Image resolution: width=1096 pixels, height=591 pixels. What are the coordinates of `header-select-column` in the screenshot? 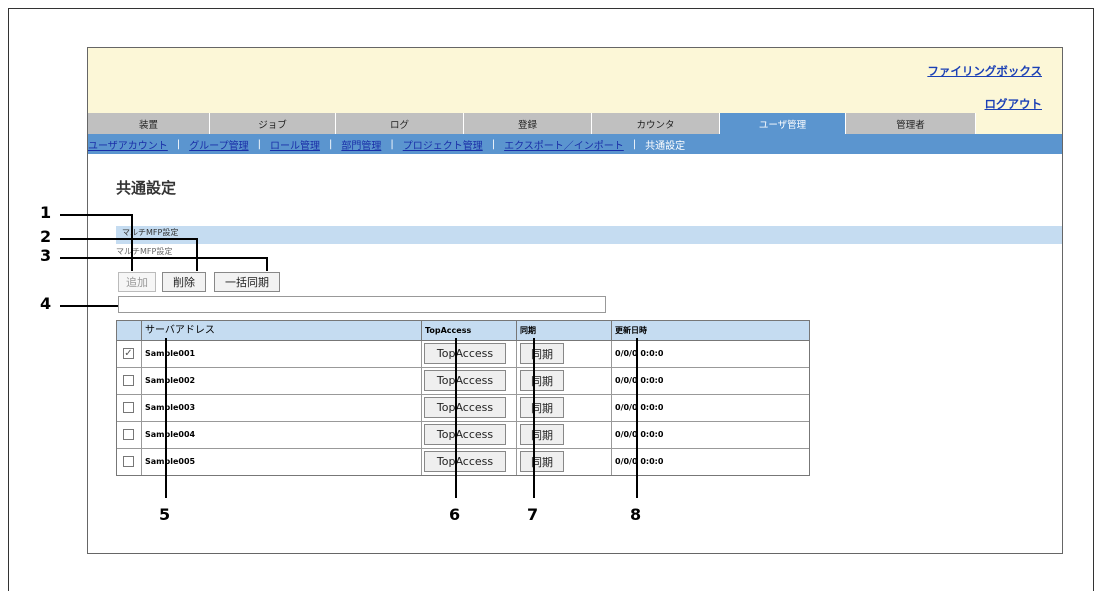 It's located at (129, 330).